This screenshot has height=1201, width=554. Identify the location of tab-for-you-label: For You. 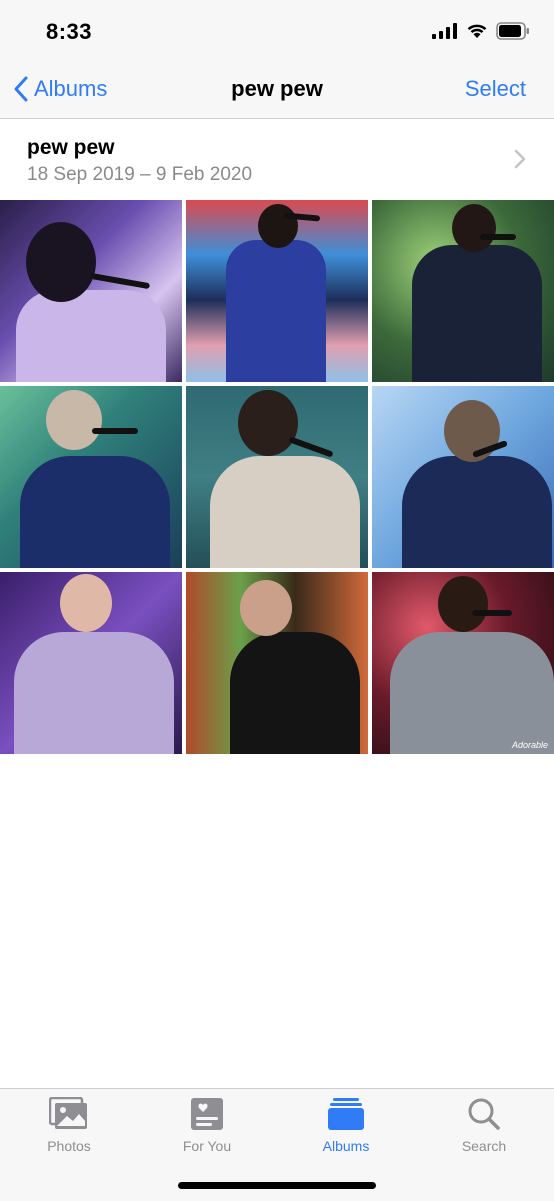
(207, 1146).